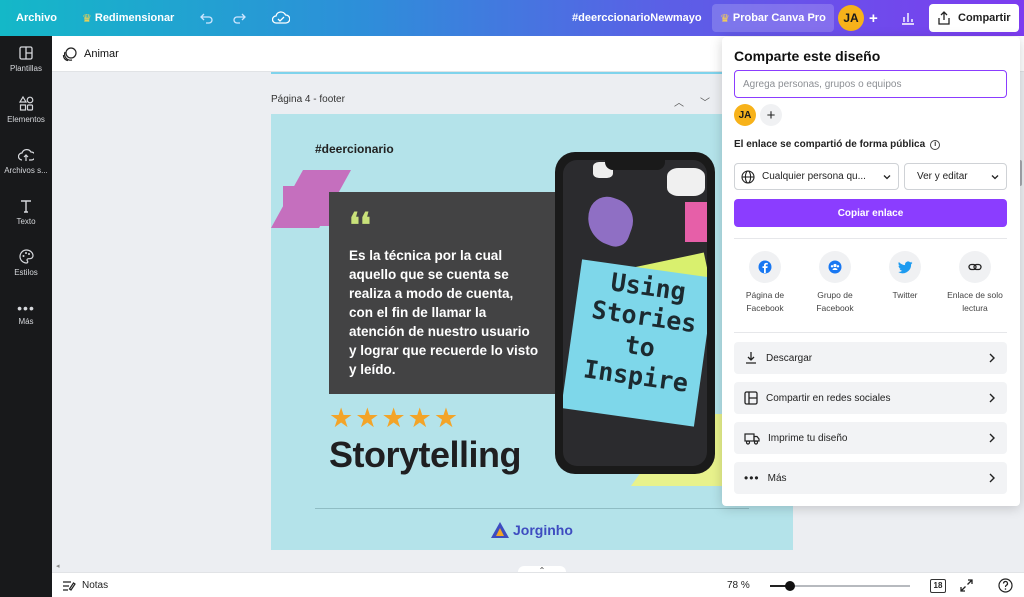 The height and width of the screenshot is (597, 1024). I want to click on redo-icon, so click(239, 18).